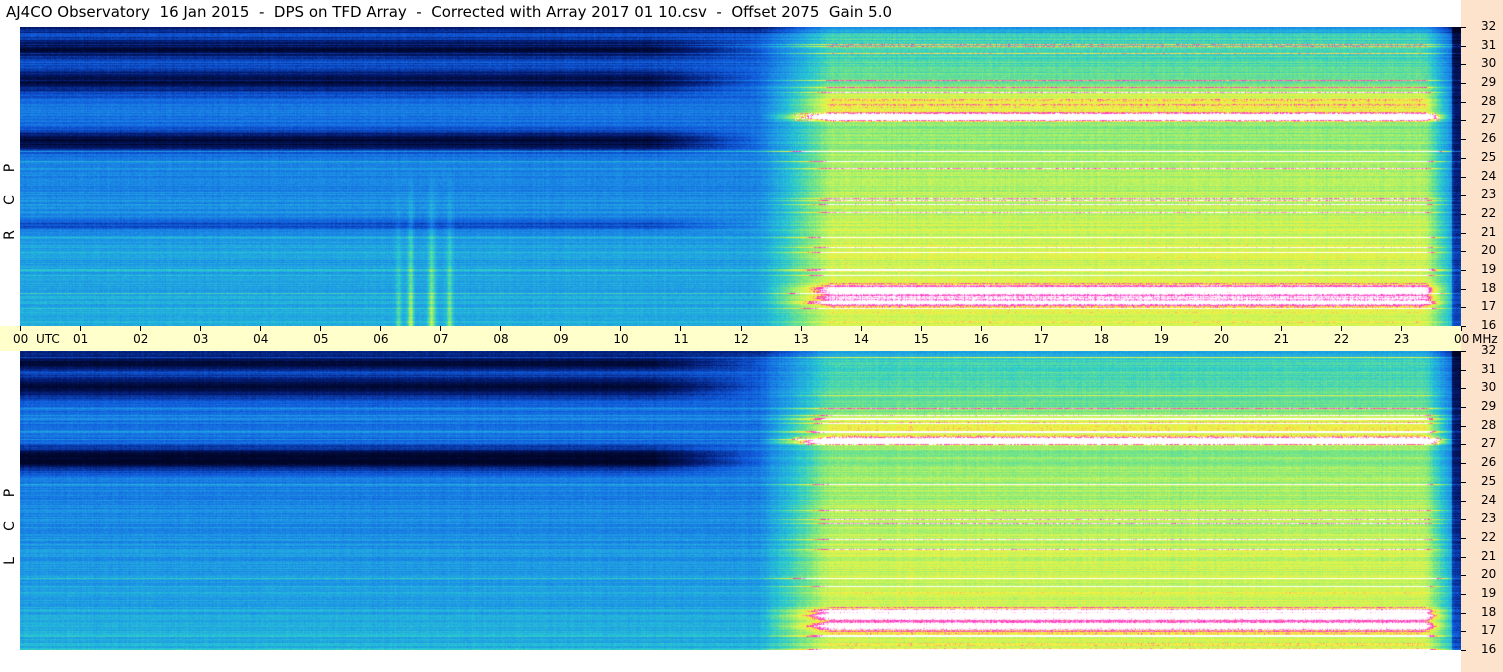 This screenshot has height=672, width=1503. I want to click on time-tick-label: 13, so click(801, 339).